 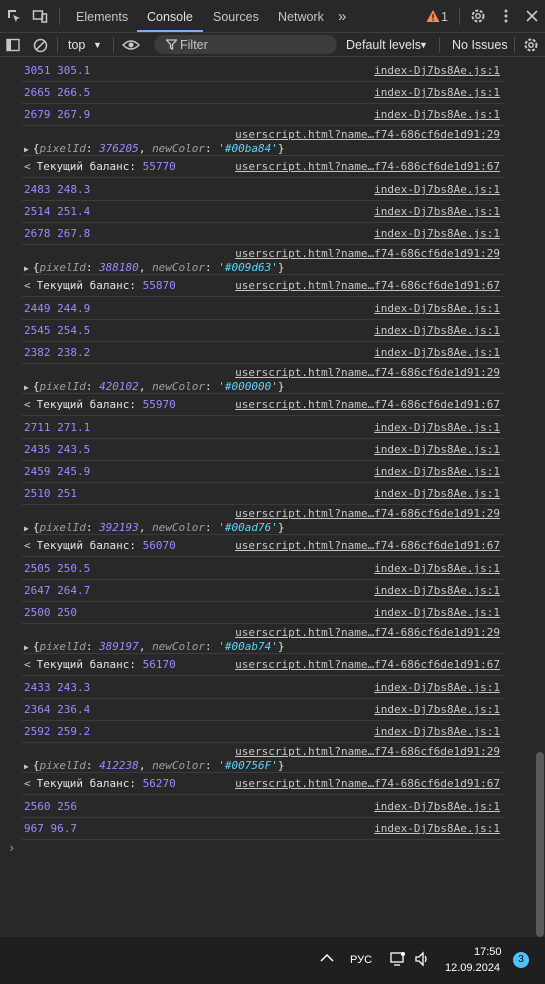 I want to click on console-message: ▶ {pixelId: 392193, newColor: '#00ad76'}, so click(x=154, y=527).